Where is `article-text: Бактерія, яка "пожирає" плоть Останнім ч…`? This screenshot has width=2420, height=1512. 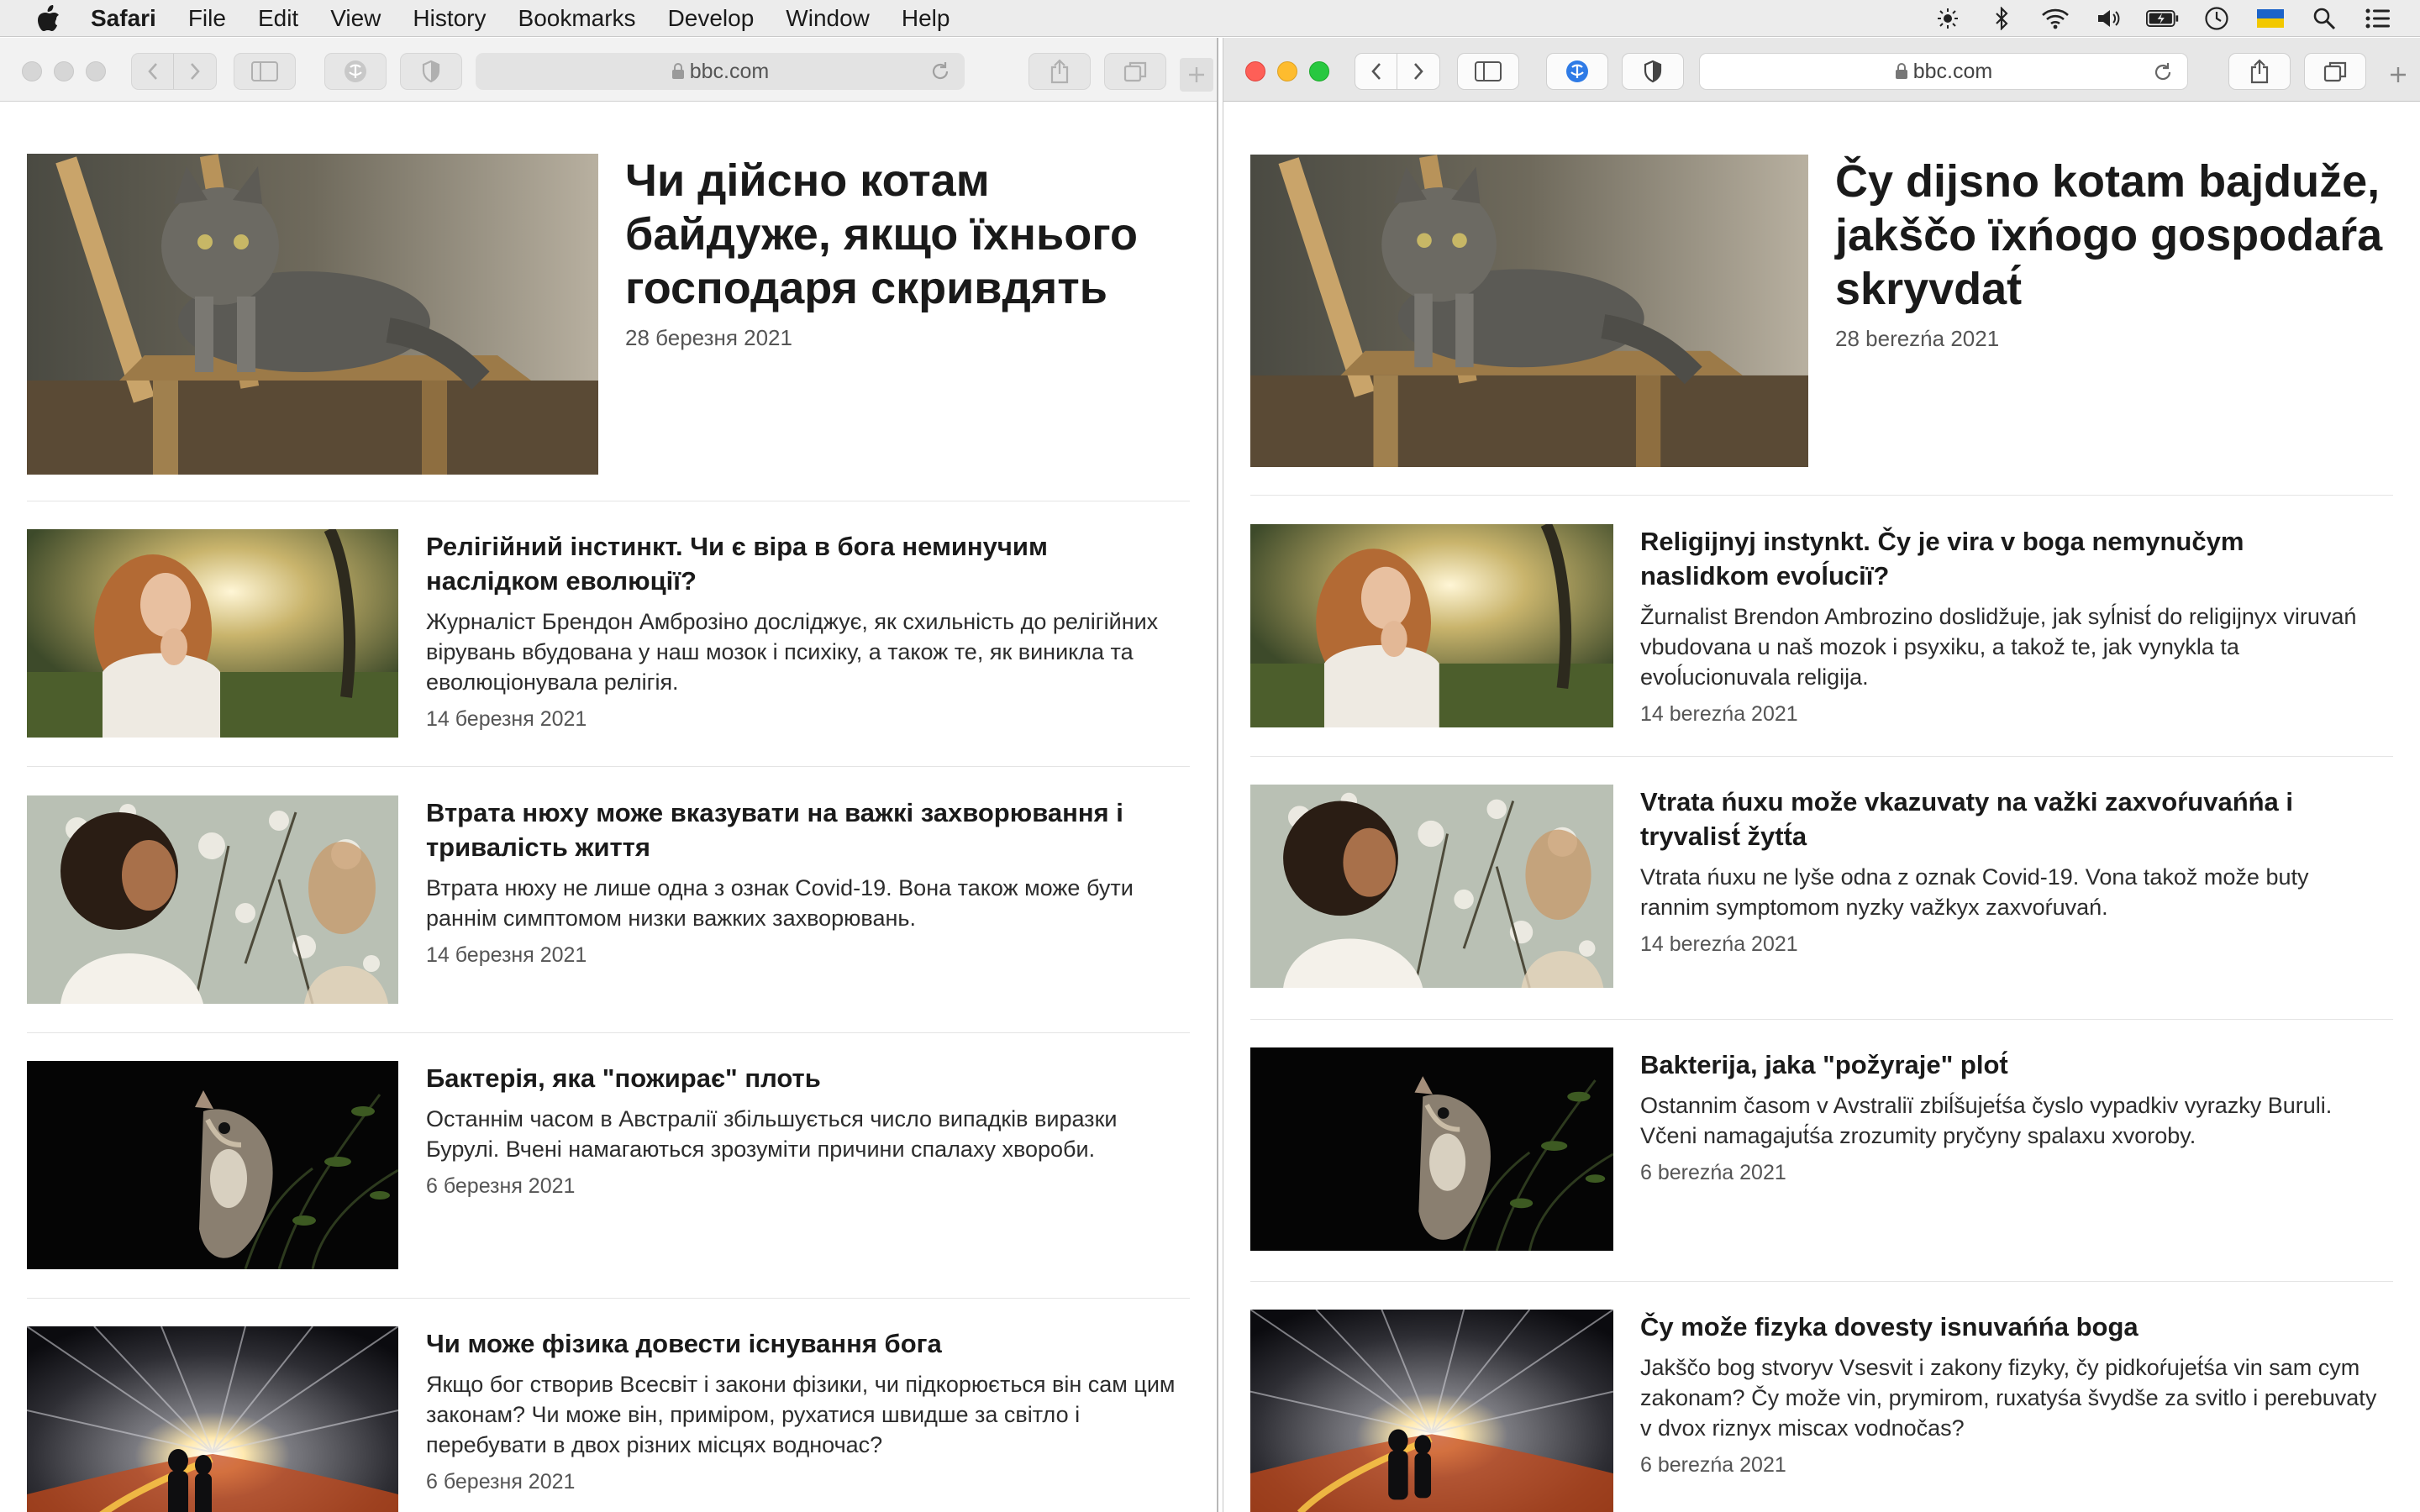 article-text: Бактерія, яка "пожирає" плоть Останнім ч… is located at coordinates (804, 1130).